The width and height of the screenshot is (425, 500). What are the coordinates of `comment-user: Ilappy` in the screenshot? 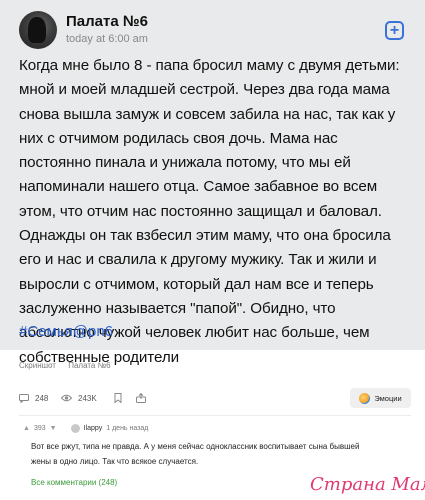 It's located at (93, 428).